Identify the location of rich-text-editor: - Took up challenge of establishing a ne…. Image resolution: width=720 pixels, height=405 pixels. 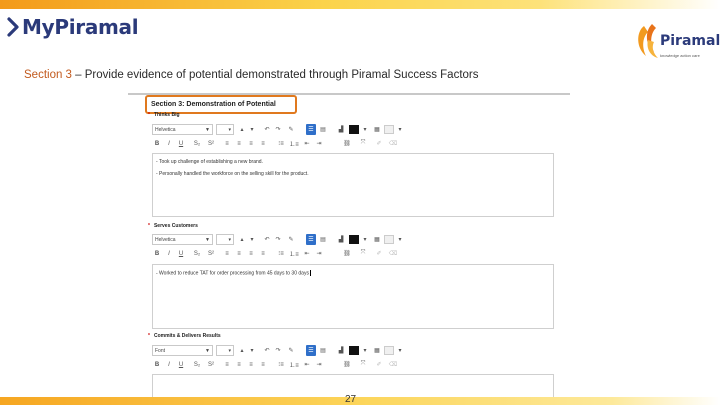
(353, 185).